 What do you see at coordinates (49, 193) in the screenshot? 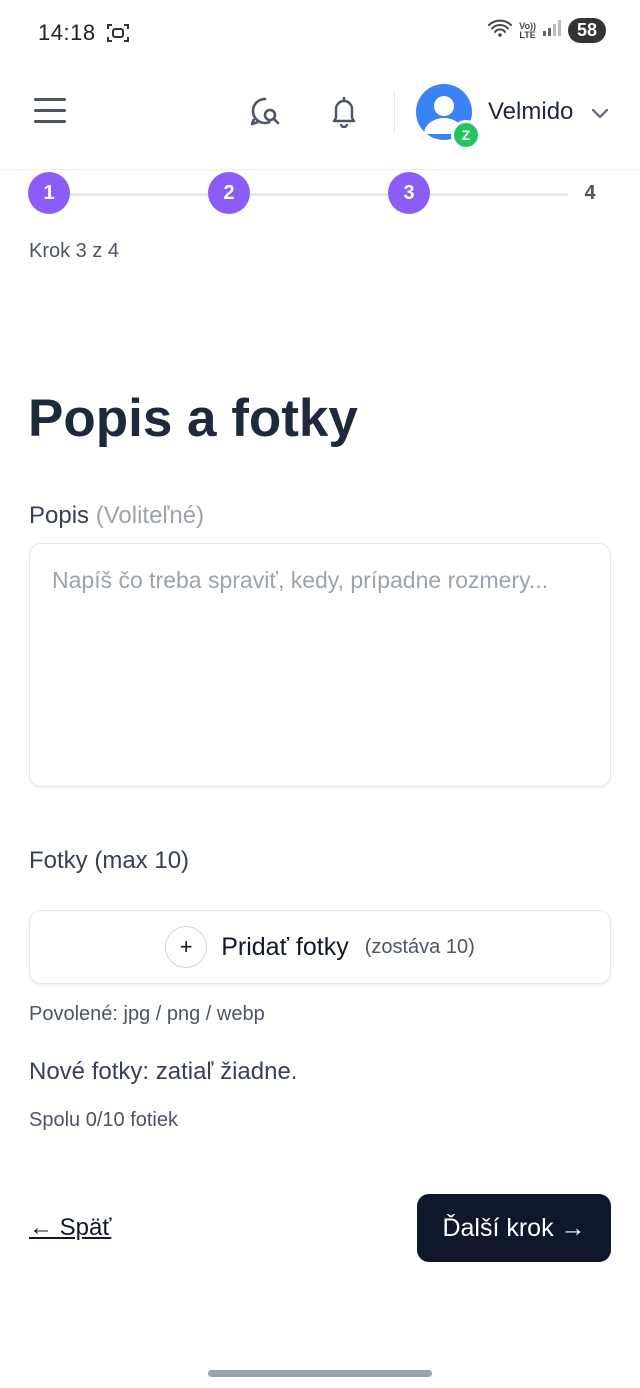
I see `step-1: 1` at bounding box center [49, 193].